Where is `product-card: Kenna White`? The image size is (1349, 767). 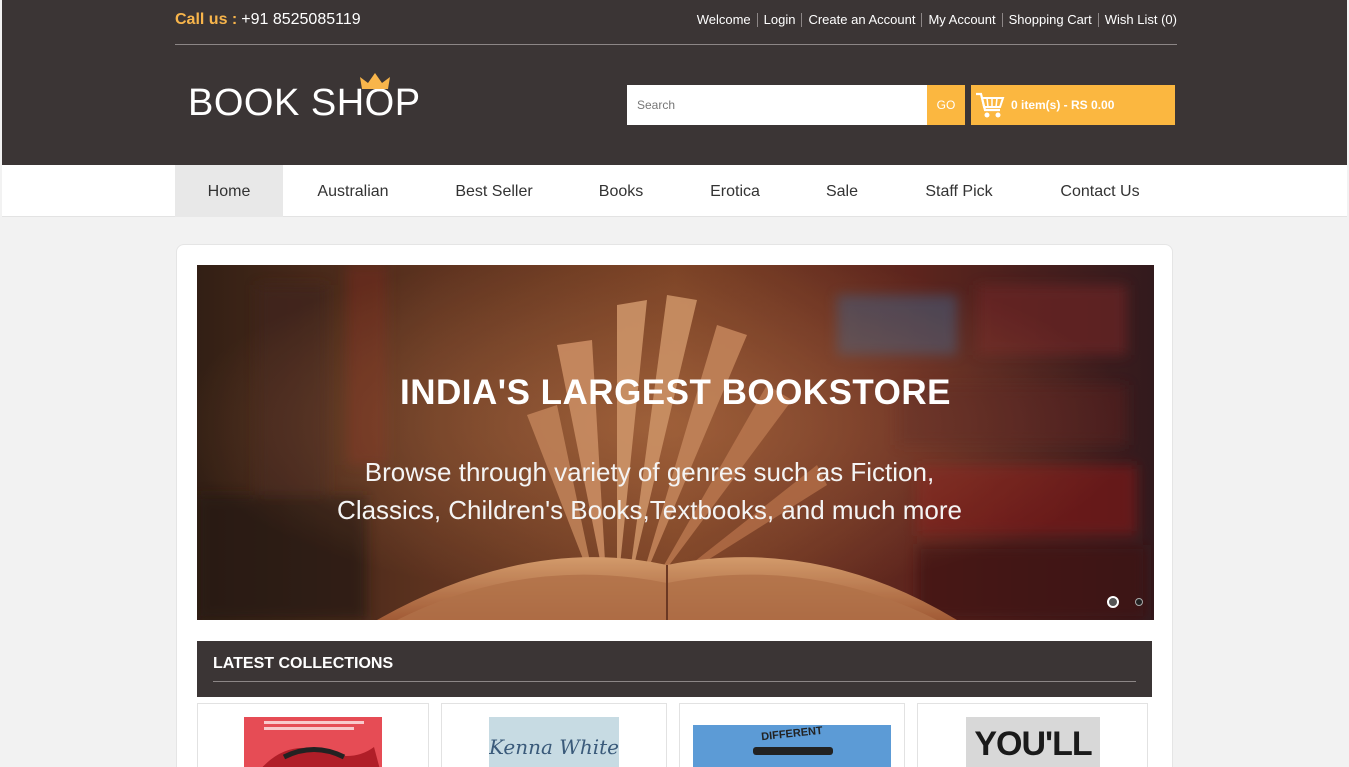 product-card: Kenna White is located at coordinates (554, 735).